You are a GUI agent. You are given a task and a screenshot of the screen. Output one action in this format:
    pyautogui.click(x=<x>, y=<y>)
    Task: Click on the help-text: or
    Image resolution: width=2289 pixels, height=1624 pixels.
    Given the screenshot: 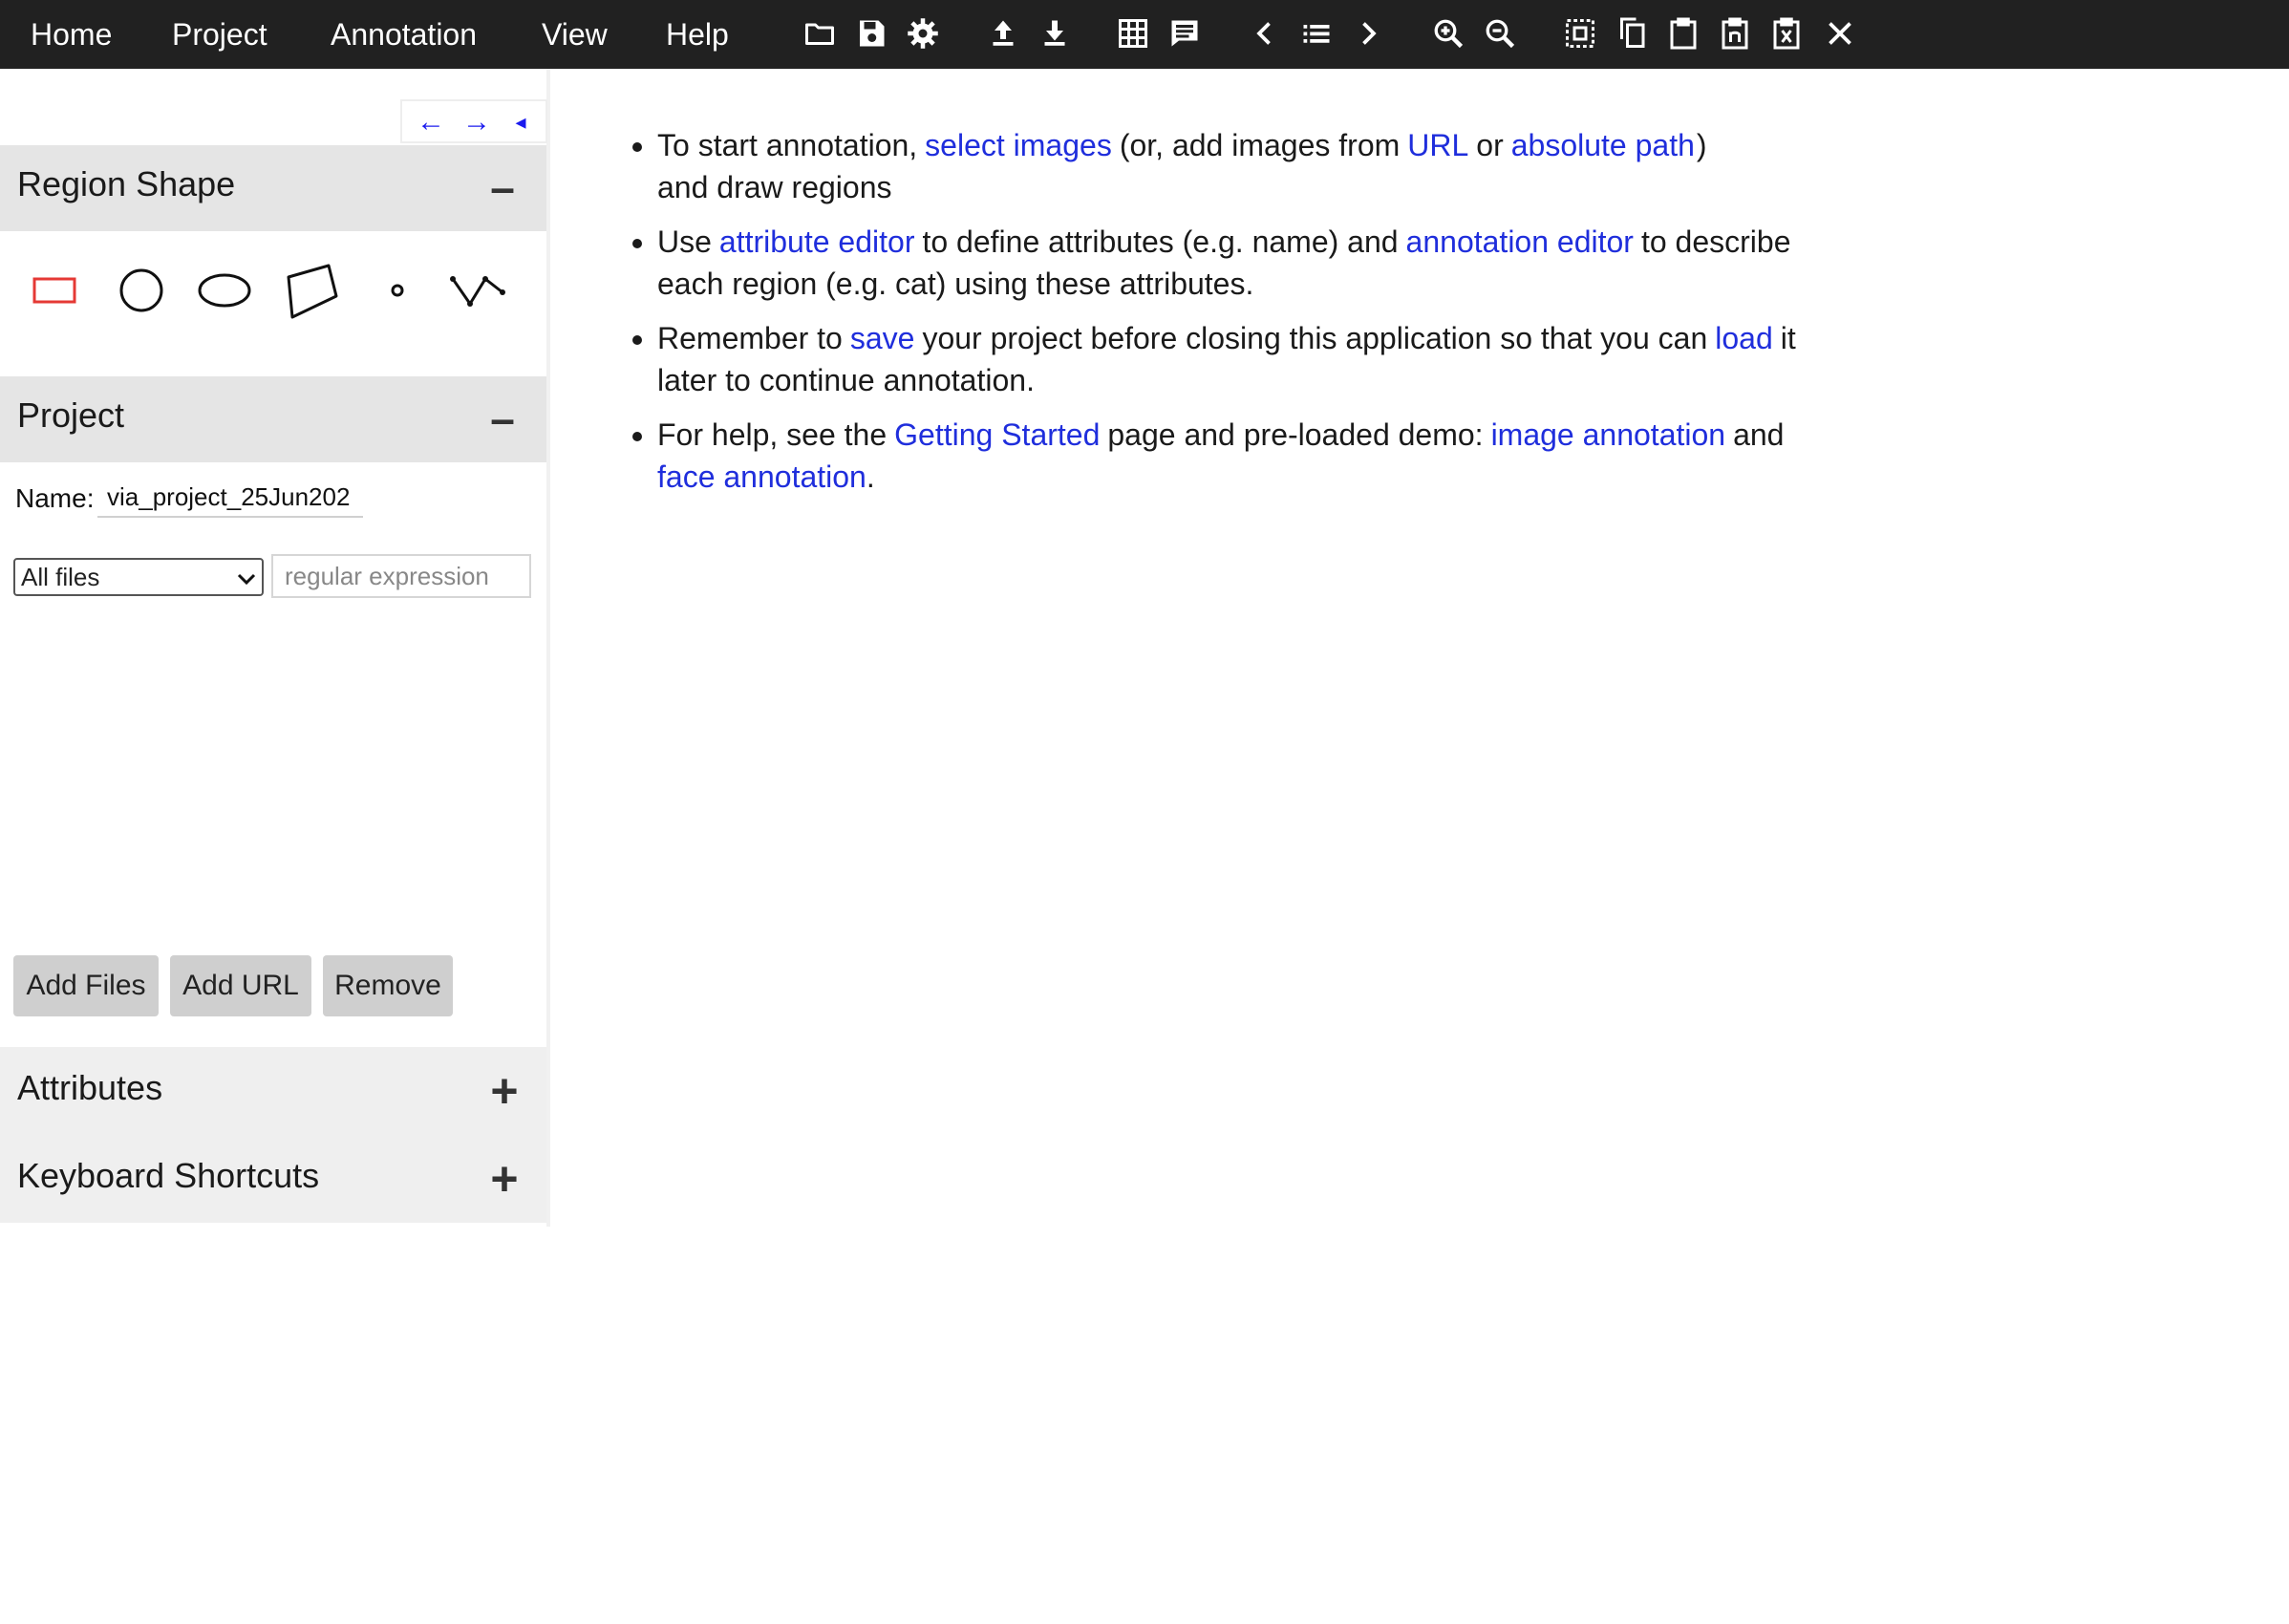 What is the action you would take?
    pyautogui.click(x=1490, y=145)
    